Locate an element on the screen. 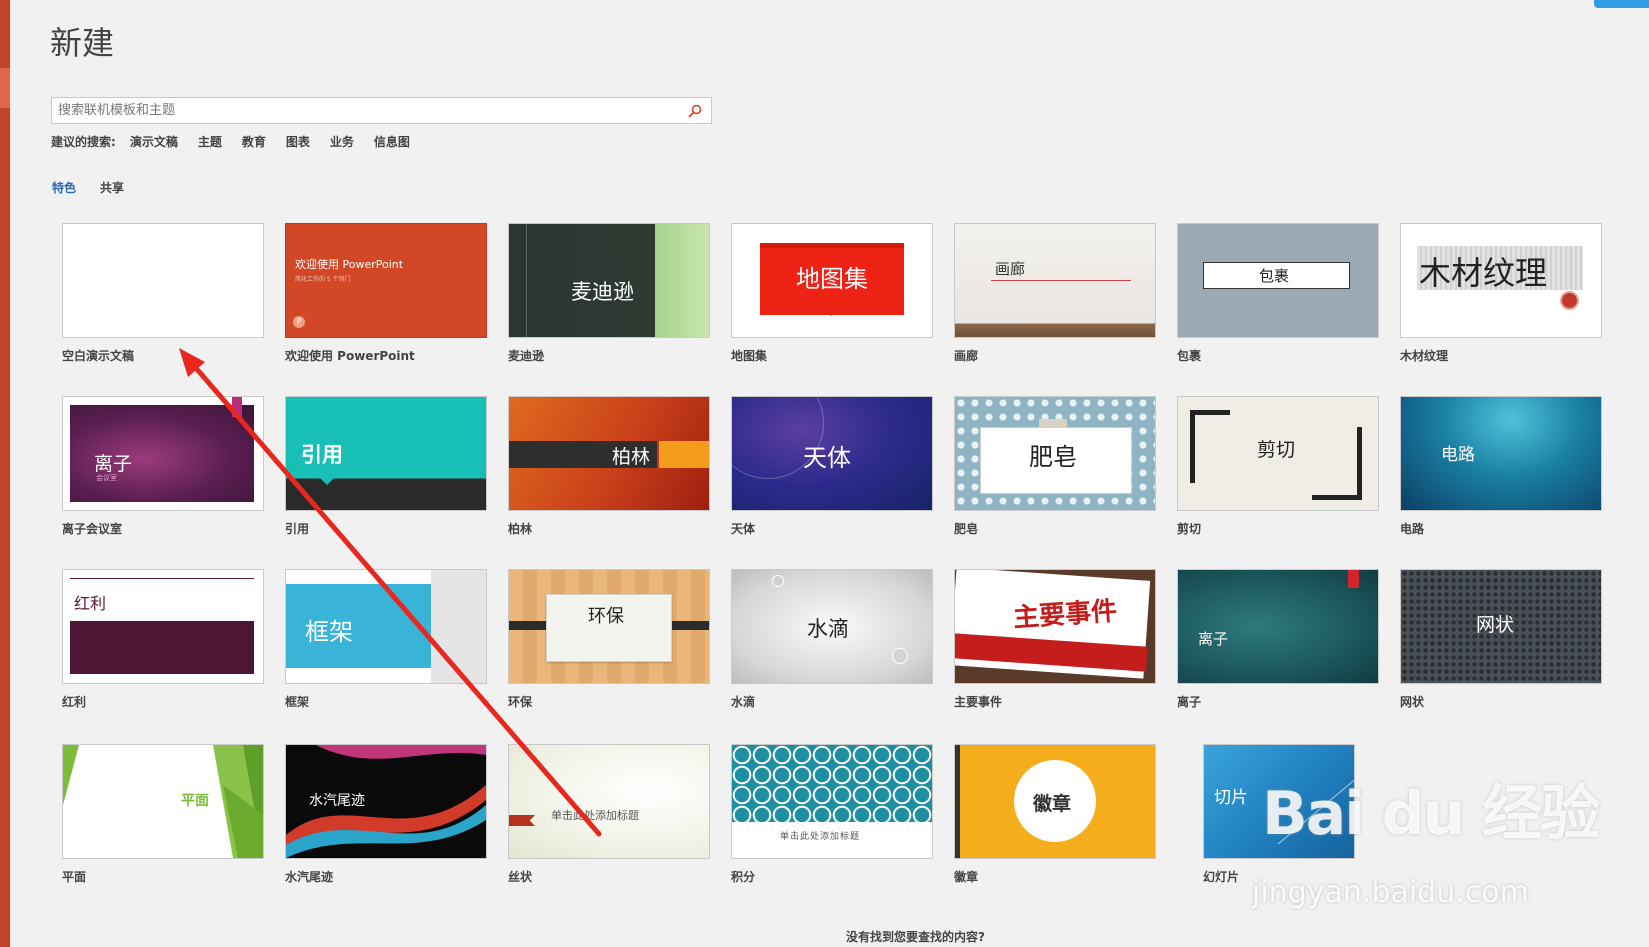 Image resolution: width=1649 pixels, height=947 pixels. template-card-blank: 空白演示文稿 is located at coordinates (163, 293).